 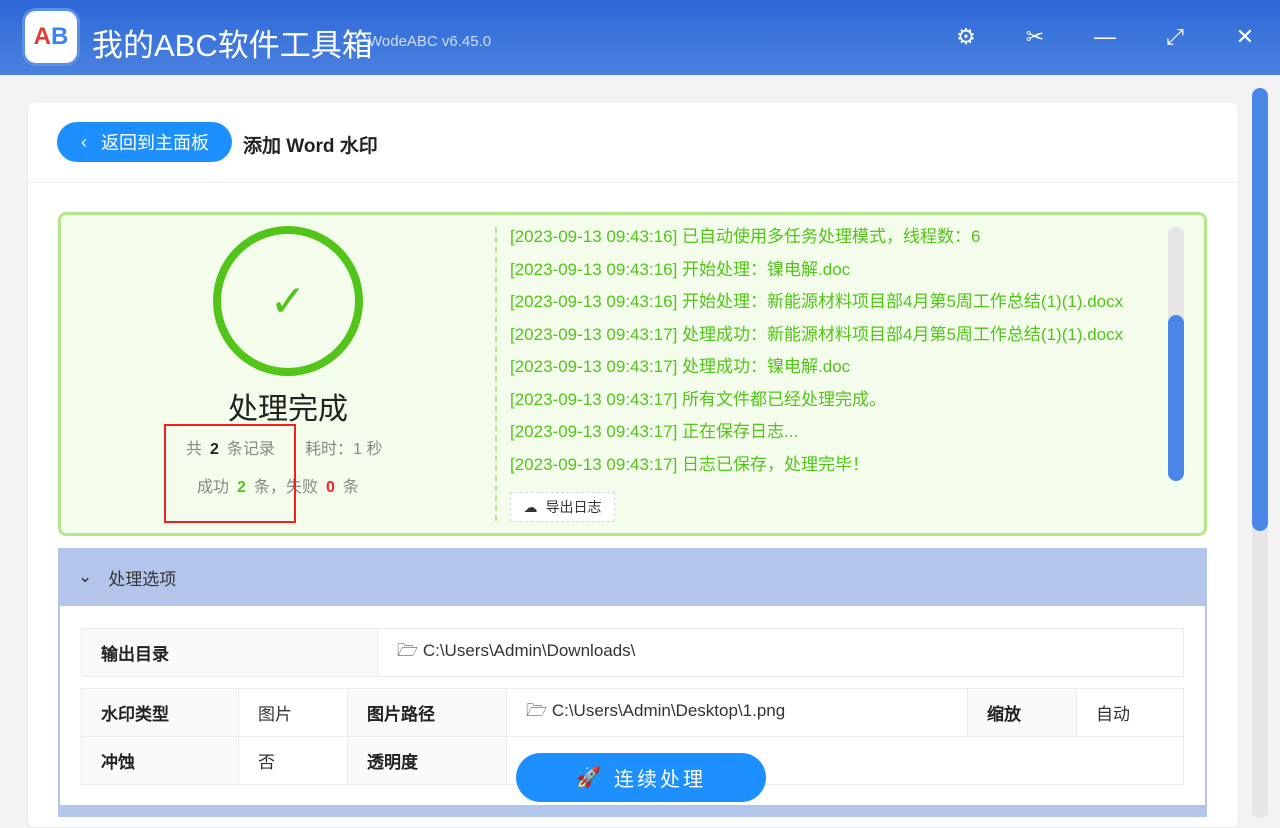 I want to click on cloud-upload-icon: ☁, so click(x=530, y=506).